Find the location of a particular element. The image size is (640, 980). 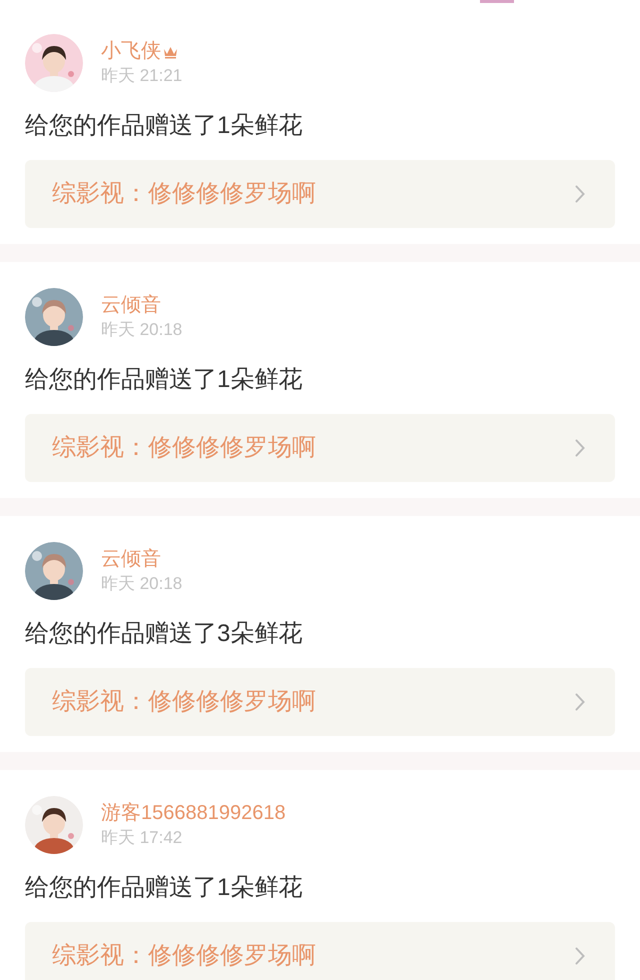

timestamp: 昨天 17:42 is located at coordinates (142, 838).